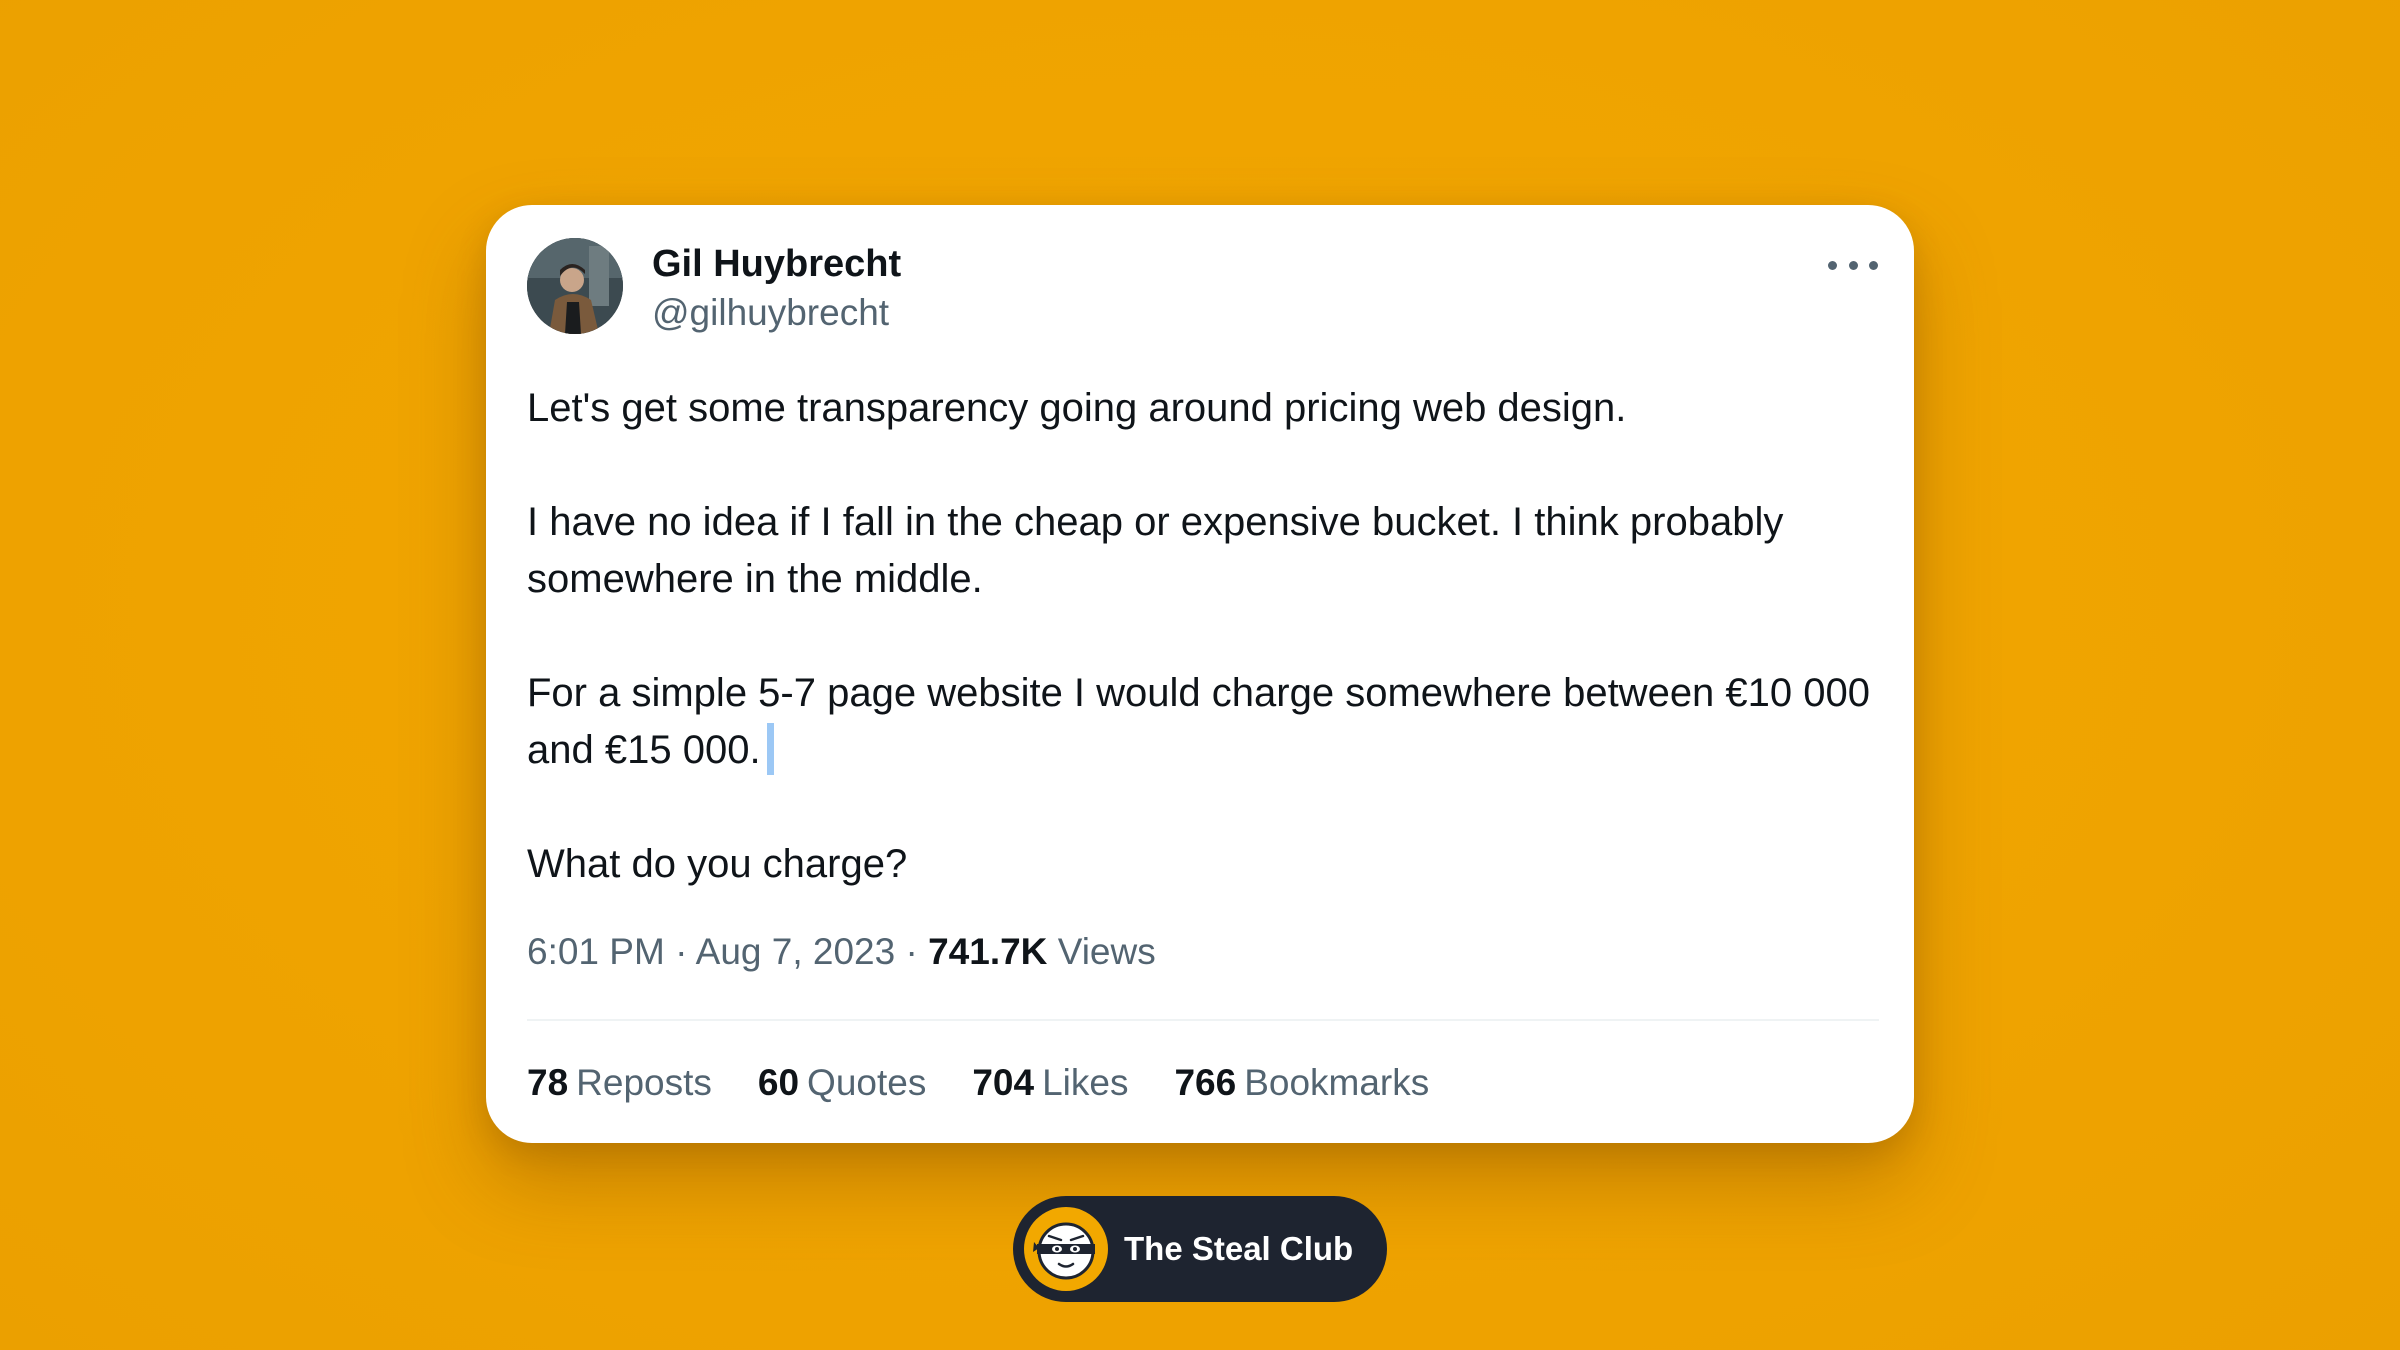 This screenshot has height=1350, width=2400. Describe the element at coordinates (1337, 1082) in the screenshot. I see `stat-label: Bookmarks` at that location.